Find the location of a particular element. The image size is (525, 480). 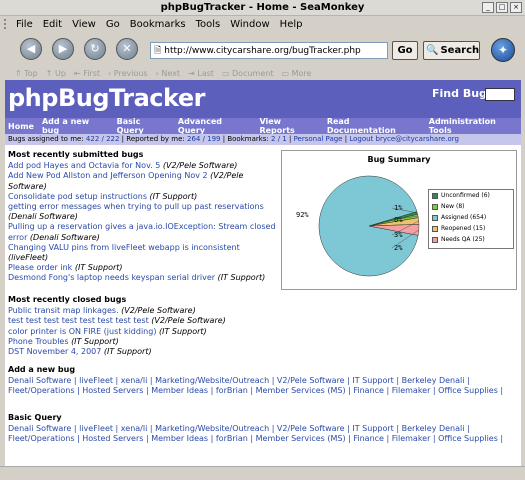

submitted-heading: Most recently submitted bugs is located at coordinates (76, 154).